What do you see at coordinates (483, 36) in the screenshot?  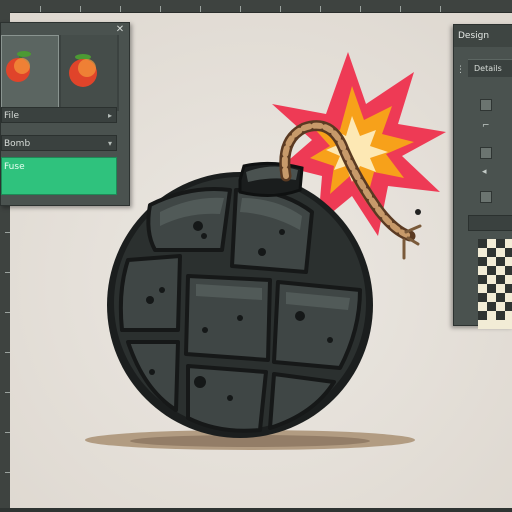 I see `design-panel-title: Design` at bounding box center [483, 36].